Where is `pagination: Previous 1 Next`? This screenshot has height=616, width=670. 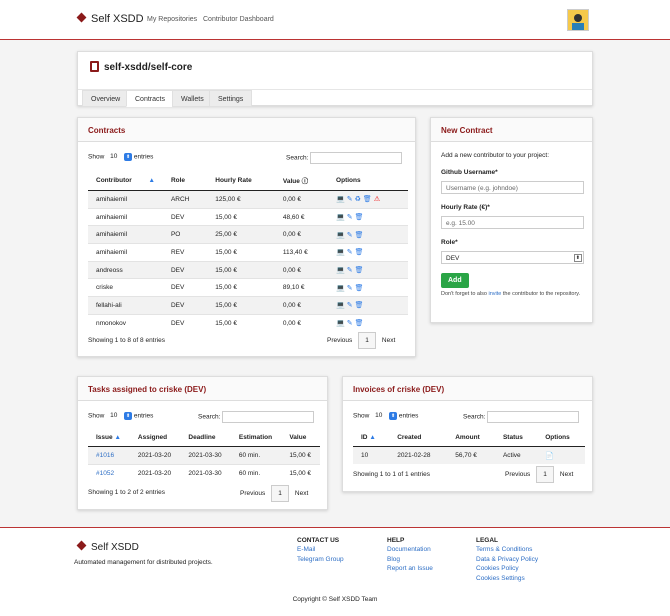 pagination: Previous 1 Next is located at coordinates (539, 474).